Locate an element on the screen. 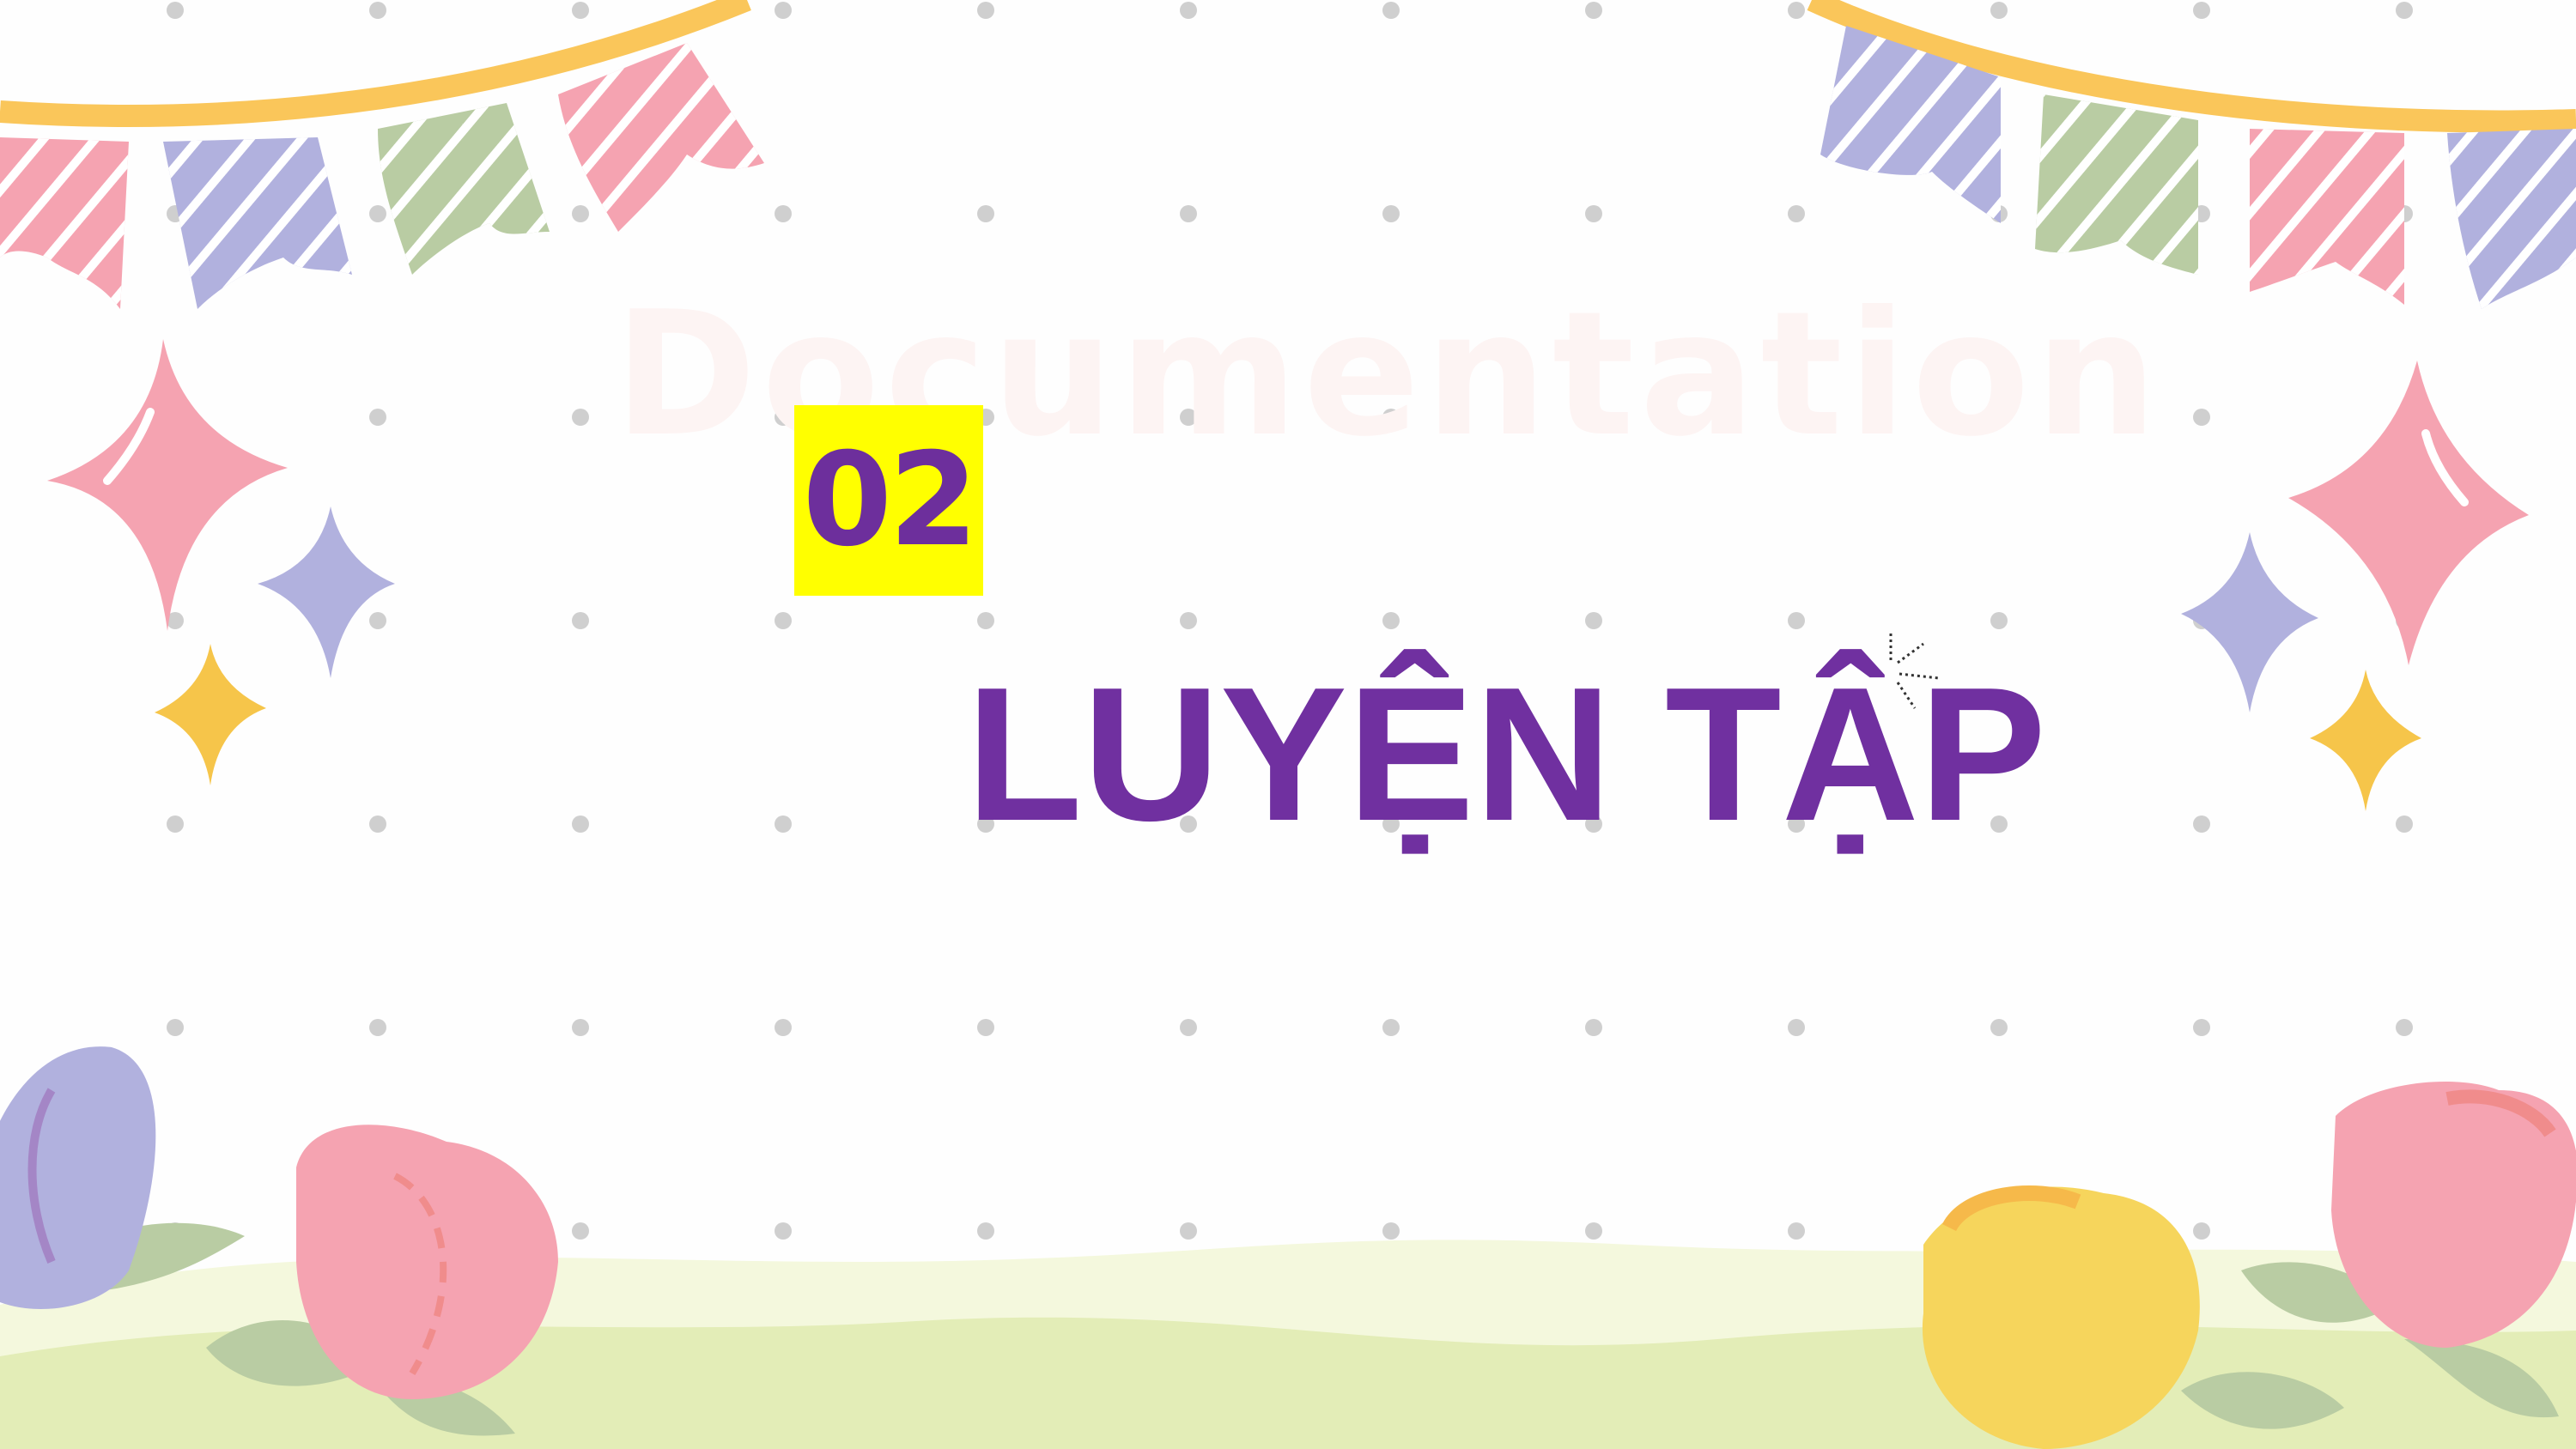 This screenshot has height=1449, width=2576. slide-title: LUYỆN TẬP is located at coordinates (1506, 754).